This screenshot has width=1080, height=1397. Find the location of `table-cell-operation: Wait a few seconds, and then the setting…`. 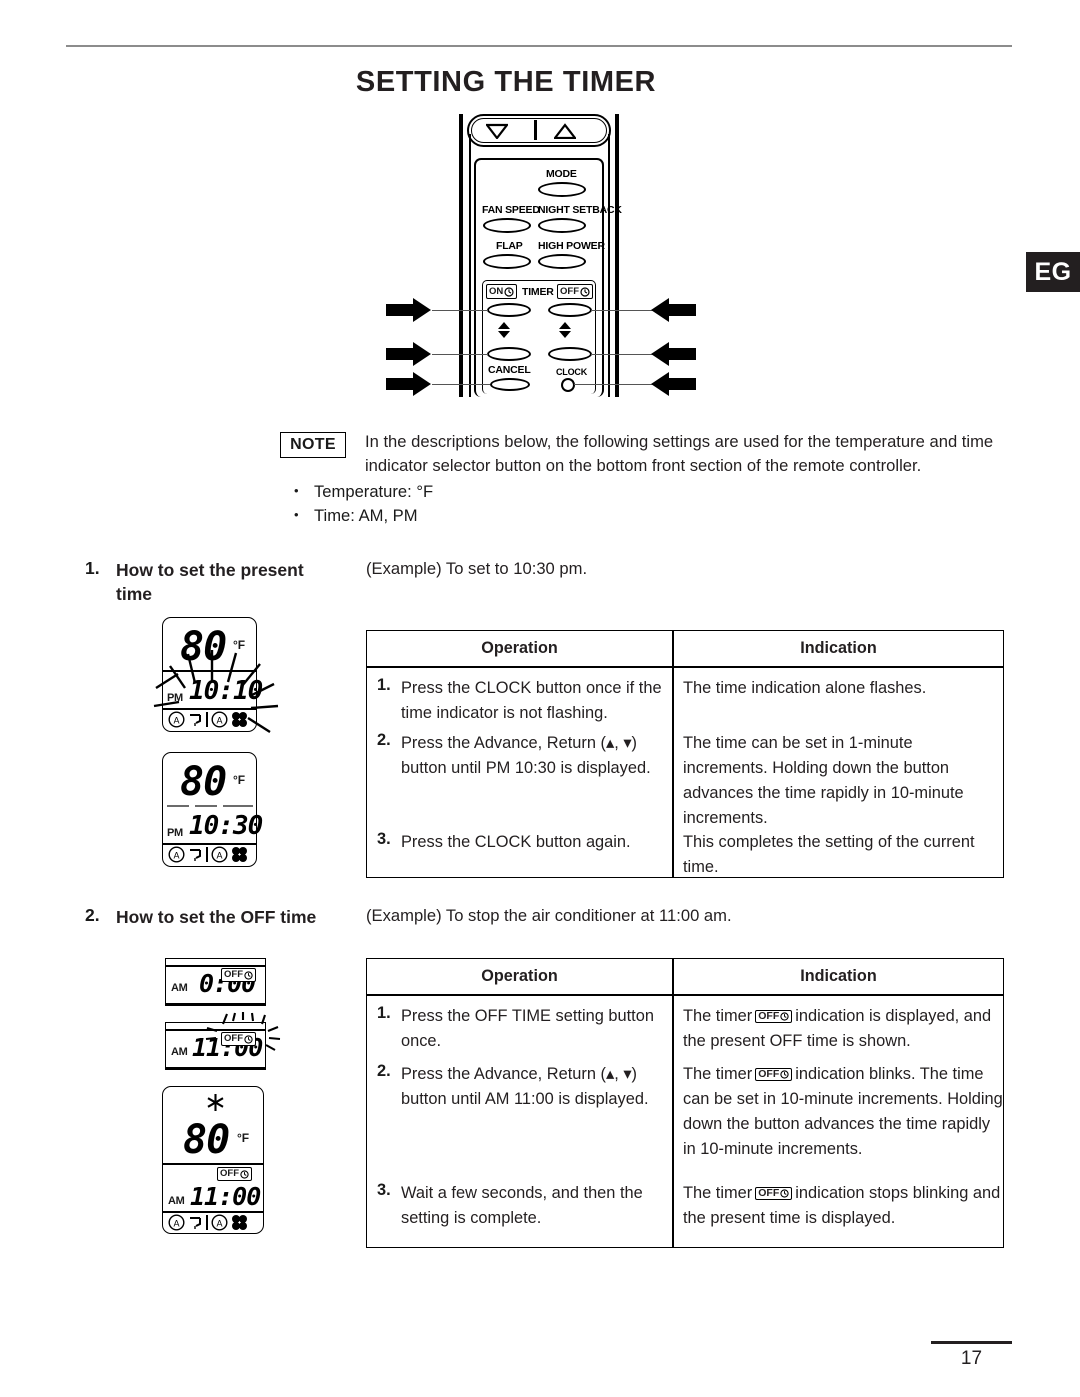

table-cell-operation: Wait a few seconds, and then the setting… is located at coordinates (522, 1205).